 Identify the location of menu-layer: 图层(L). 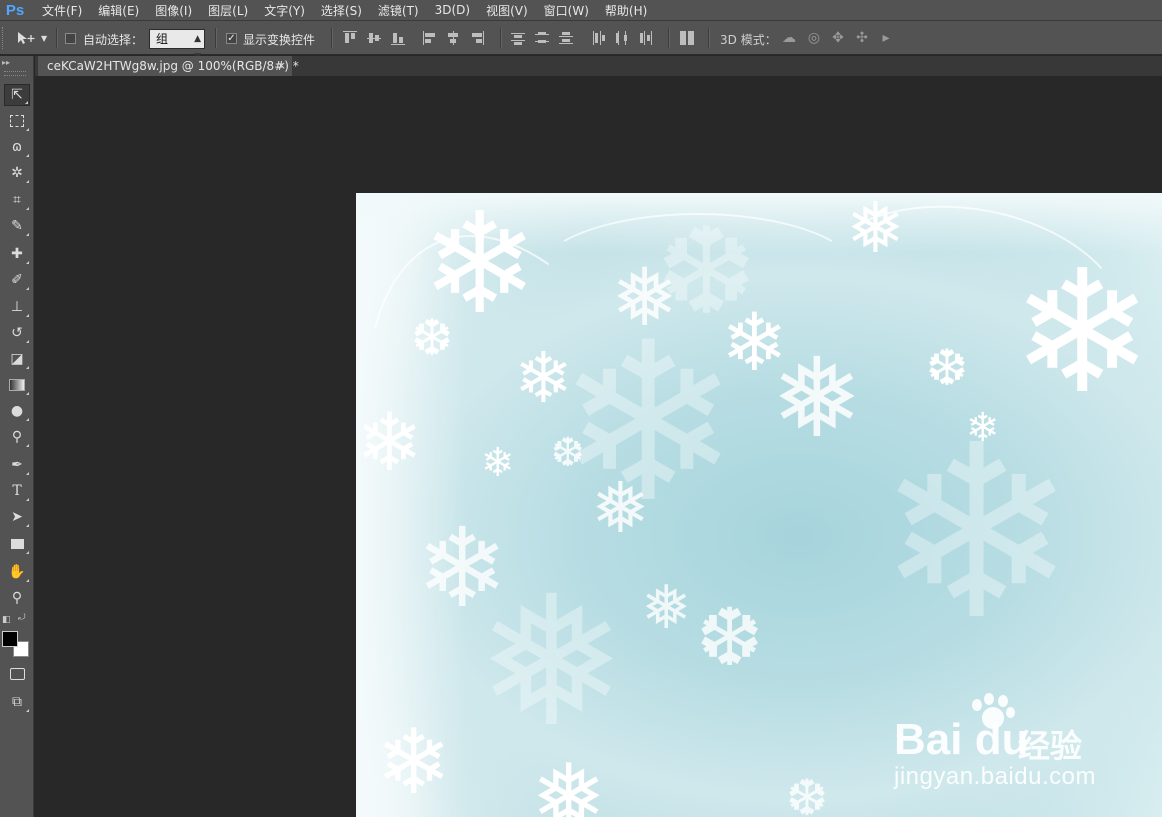
(228, 10).